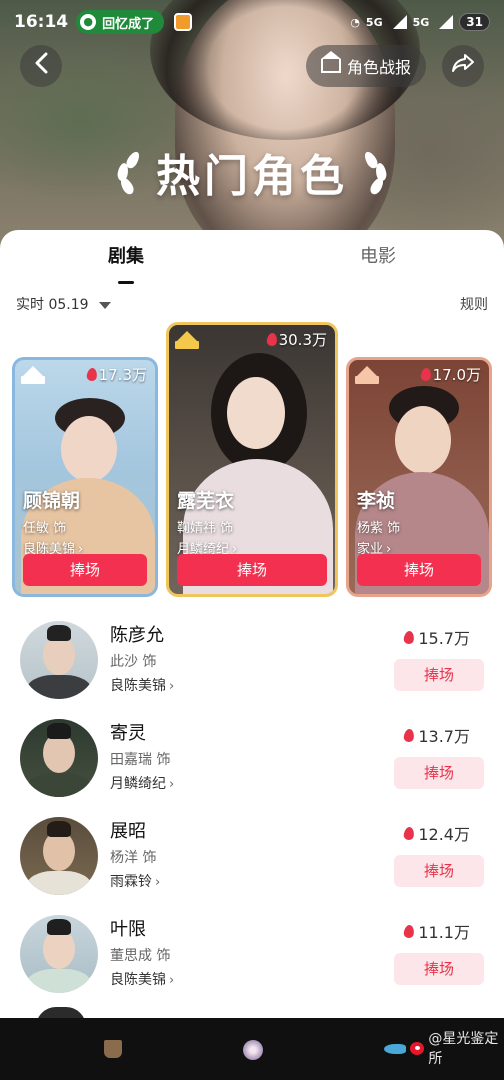 Image resolution: width=504 pixels, height=1080 pixels. Describe the element at coordinates (252, 660) in the screenshot. I see `rank-list-item: 陈彦允 此沙 饰 良陈美锦 › 15.7万 捧场` at that location.